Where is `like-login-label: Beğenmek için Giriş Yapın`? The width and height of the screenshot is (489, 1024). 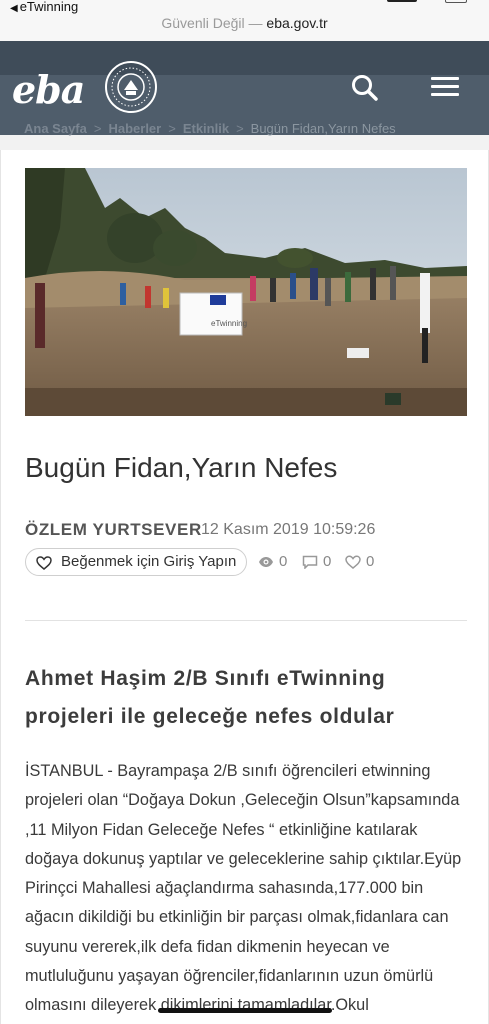
like-login-label: Beğenmek için Giriş Yapın is located at coordinates (149, 561).